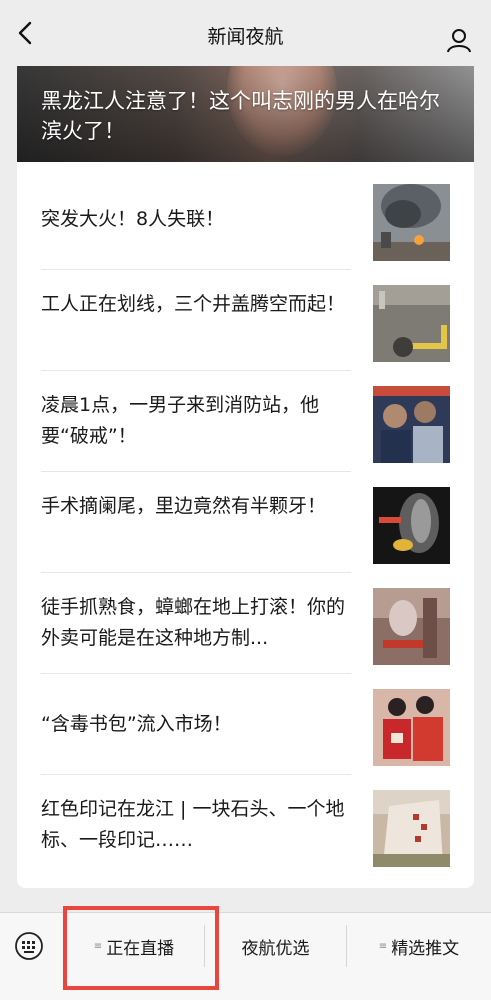  Describe the element at coordinates (193, 304) in the screenshot. I see `article-title: 工人正在划线，三个井盖腾空而起！` at that location.